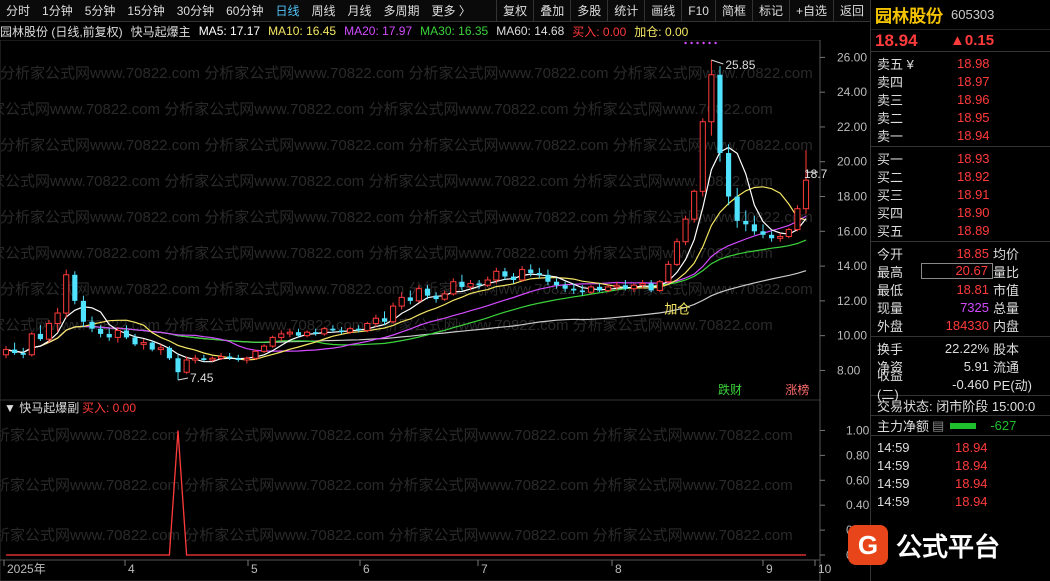 The image size is (1050, 581). I want to click on logo-text: 公式平台, so click(948, 547).